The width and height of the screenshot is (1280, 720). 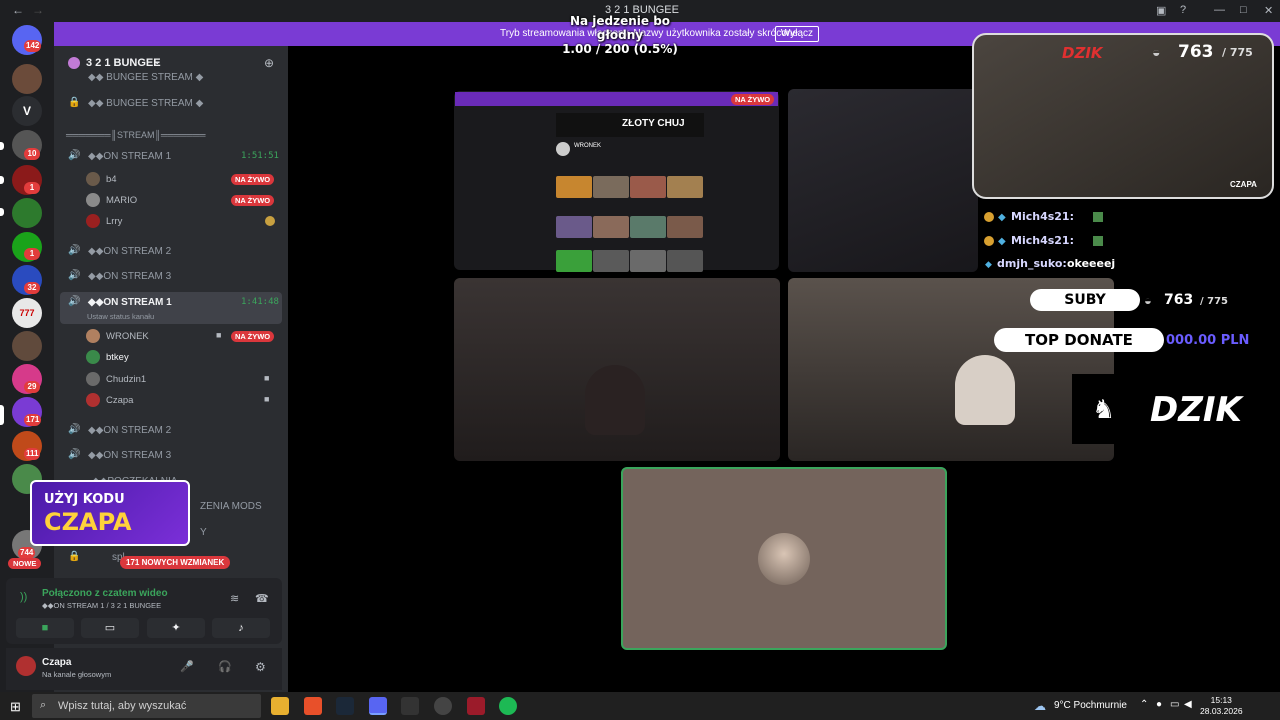 I want to click on clock: 15:13 28.03.2026, so click(x=1221, y=706).